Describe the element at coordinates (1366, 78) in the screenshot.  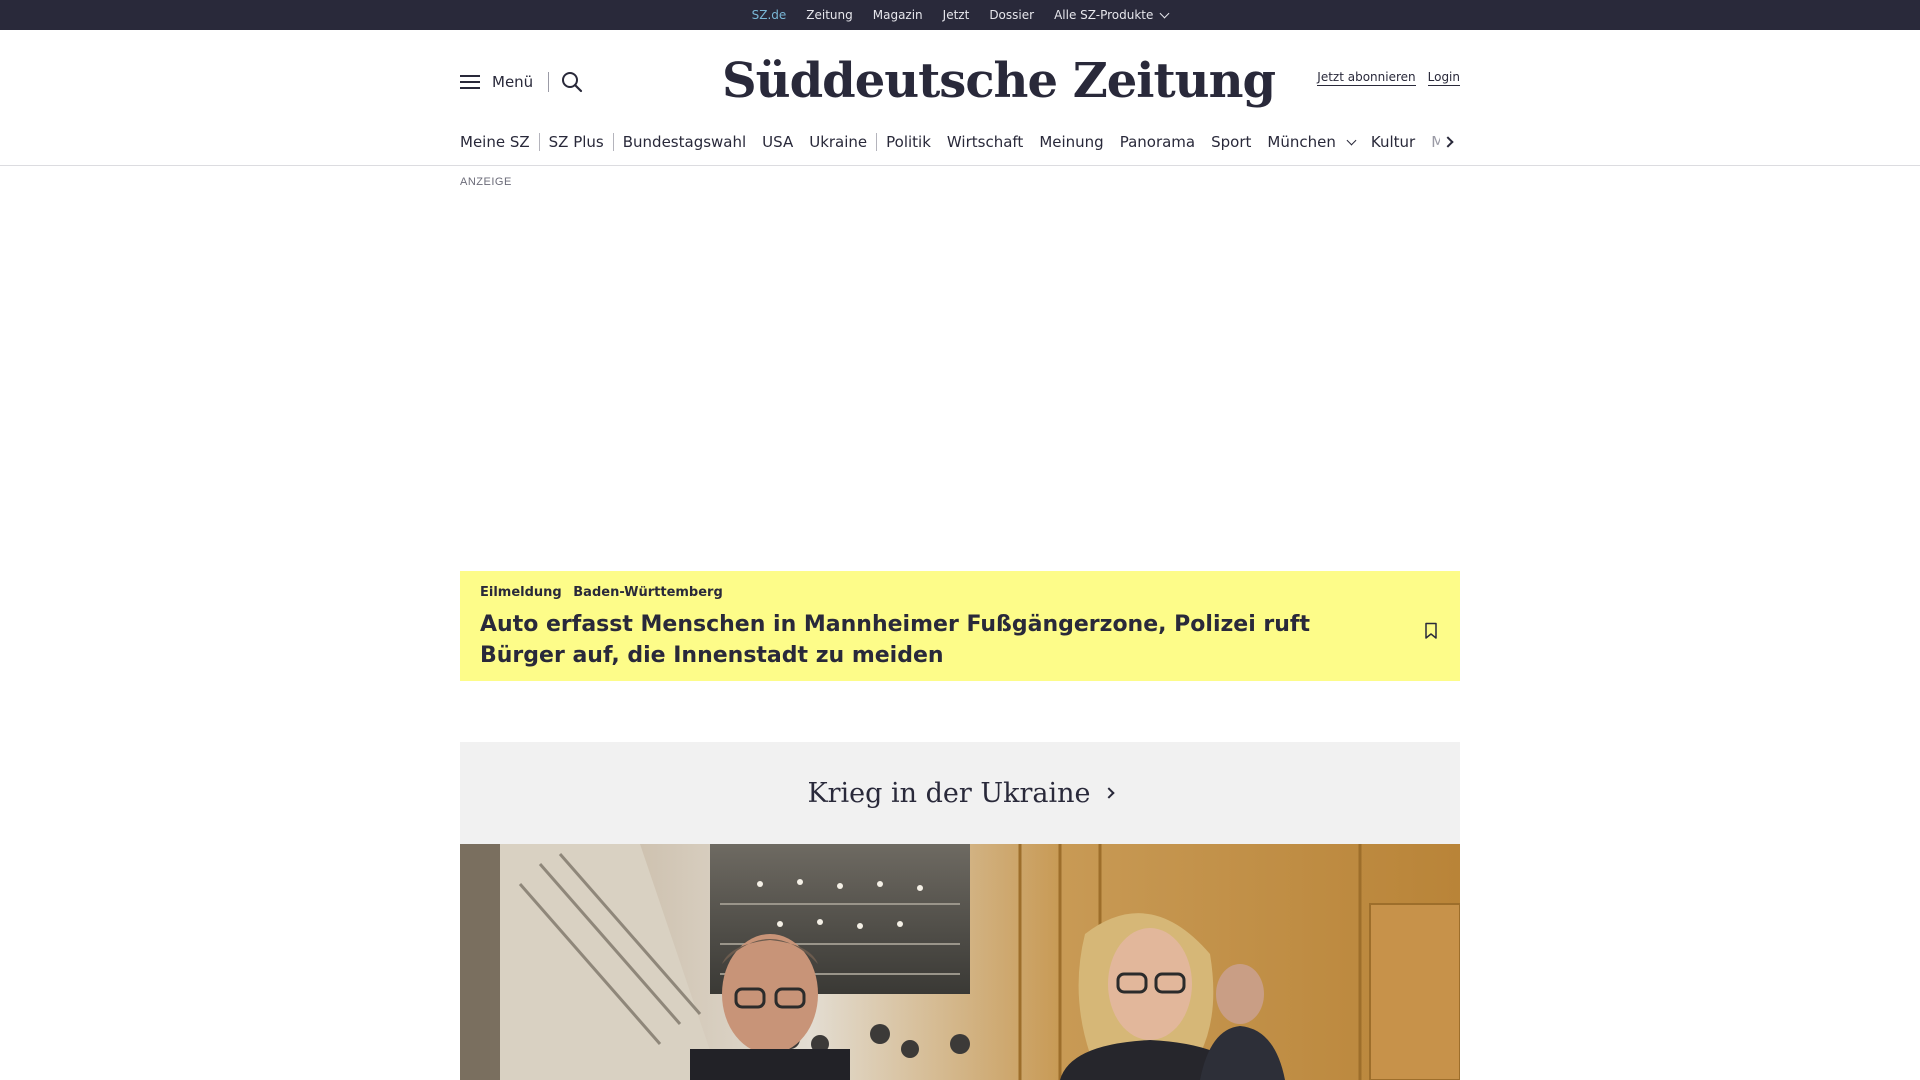
I see `subscribe-link: Jetzt abonnieren` at that location.